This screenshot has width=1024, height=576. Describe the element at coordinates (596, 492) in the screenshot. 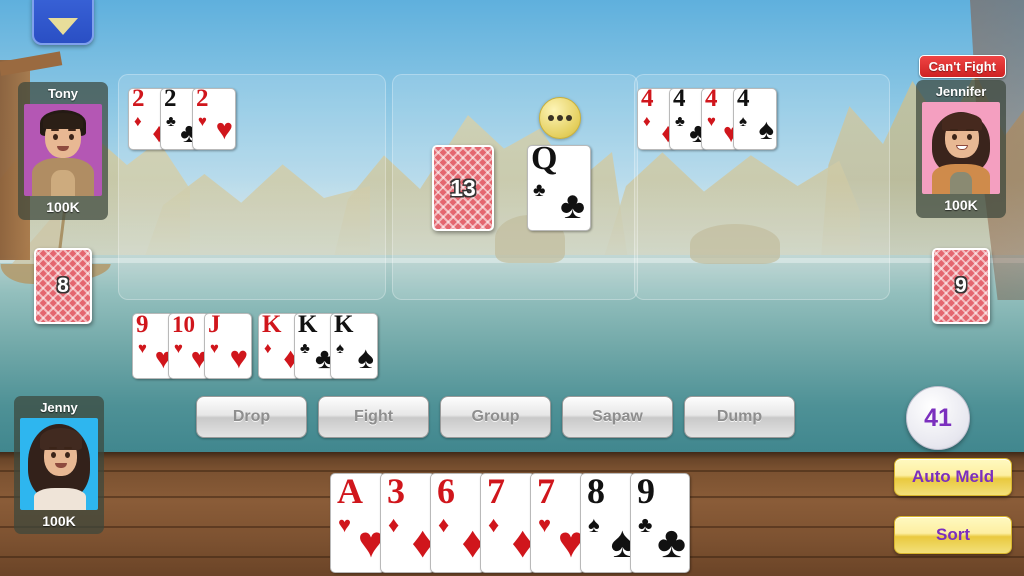

I see `card-rank: 8` at that location.